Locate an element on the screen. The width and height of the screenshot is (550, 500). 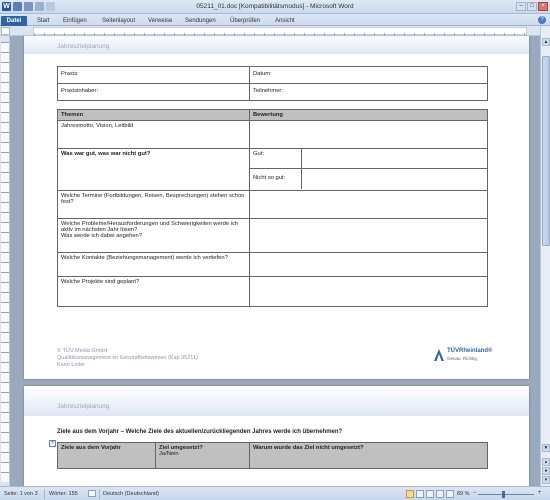
horizontal-ruler is located at coordinates (275, 31).